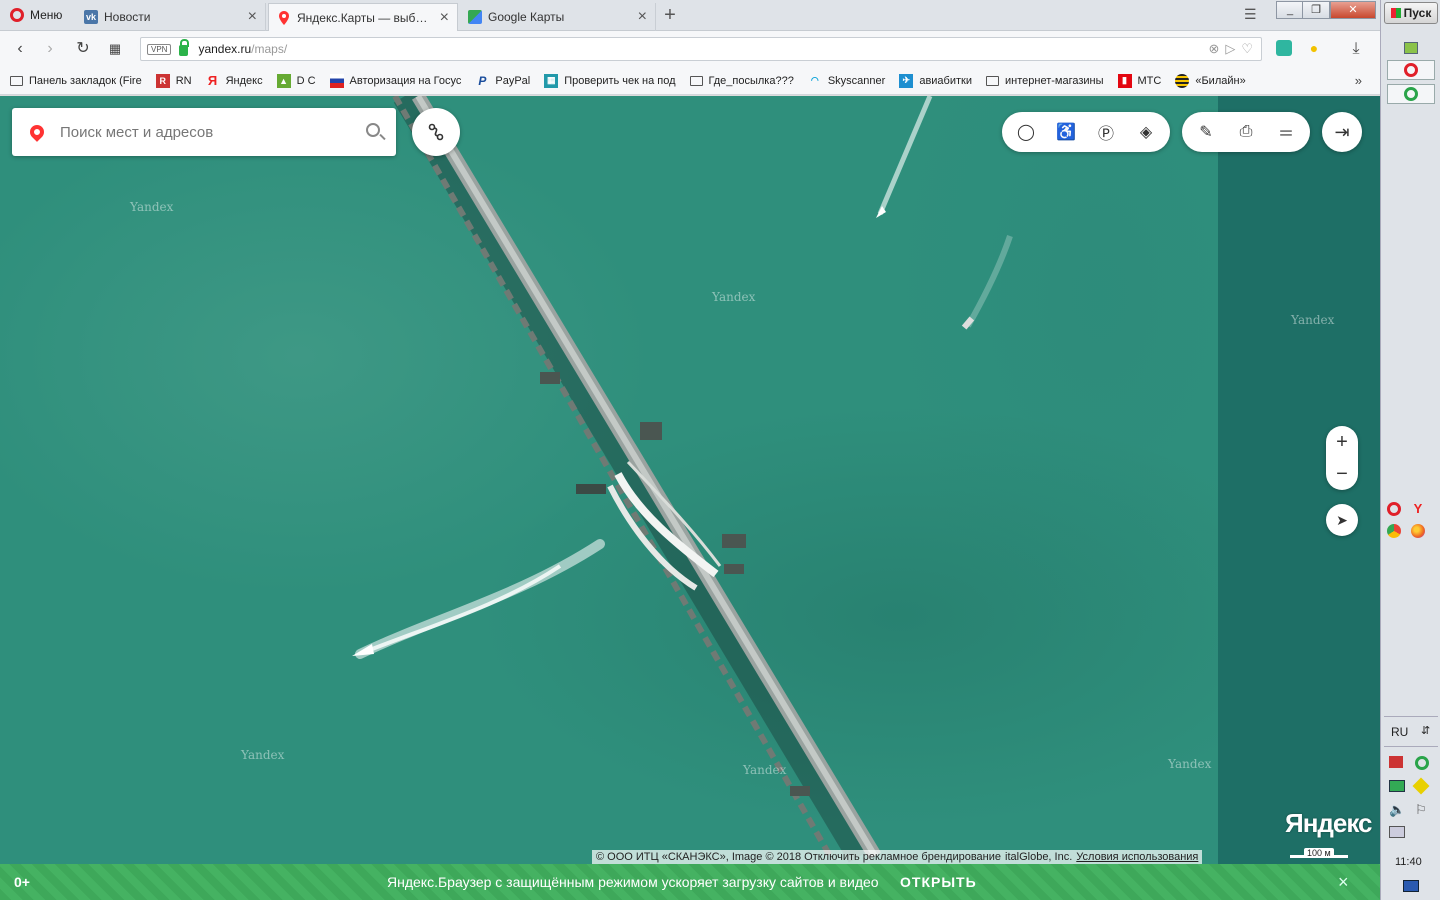  What do you see at coordinates (1247, 49) in the screenshot?
I see `bookmark-heart-icon: ♡` at bounding box center [1247, 49].